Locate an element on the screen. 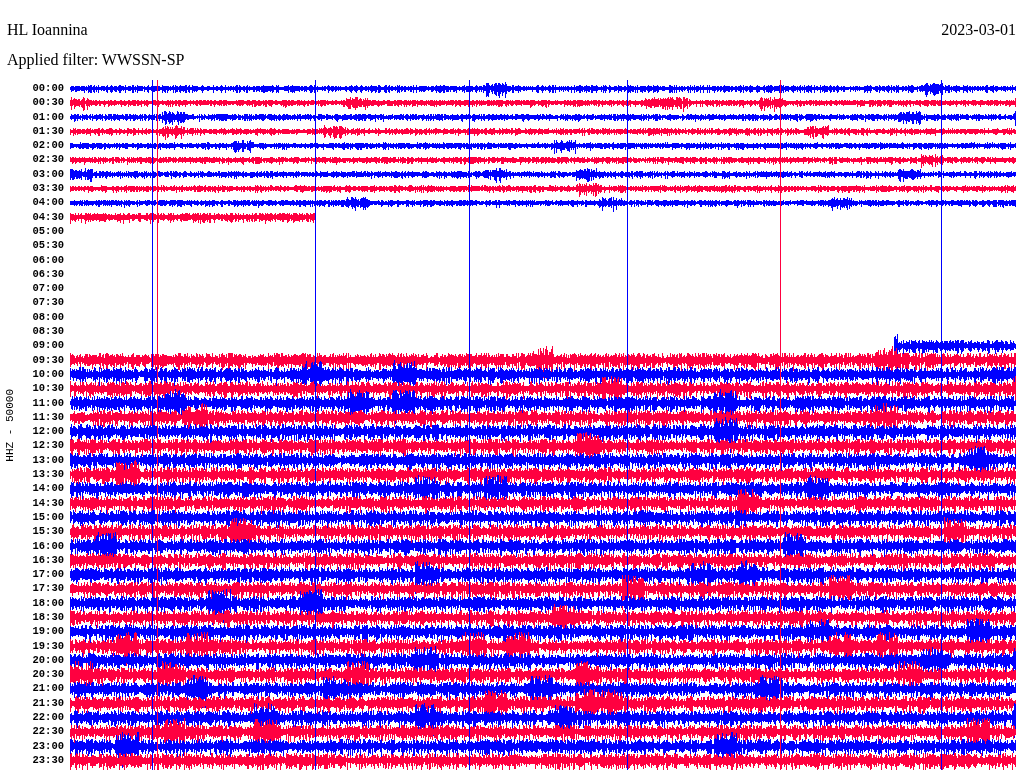 This screenshot has width=1024, height=780. time-label: 01:00 is located at coordinates (48, 116).